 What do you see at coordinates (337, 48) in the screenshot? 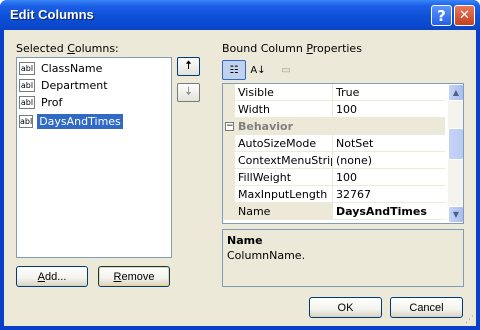
I see `label-text: roperties` at bounding box center [337, 48].